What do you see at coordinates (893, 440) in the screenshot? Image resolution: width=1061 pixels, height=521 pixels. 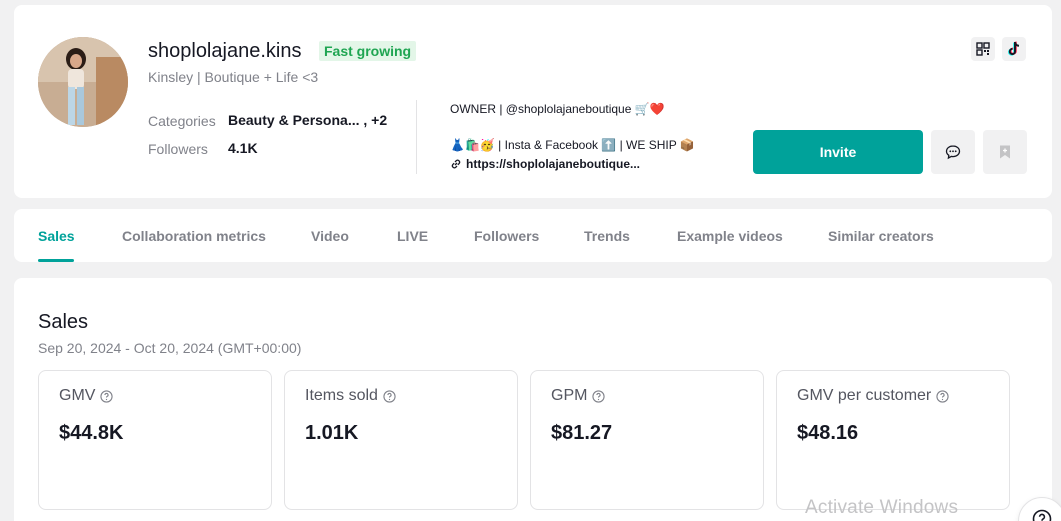 I see `metric-card-gmv-per-customer: GMV per customer $48.16` at bounding box center [893, 440].